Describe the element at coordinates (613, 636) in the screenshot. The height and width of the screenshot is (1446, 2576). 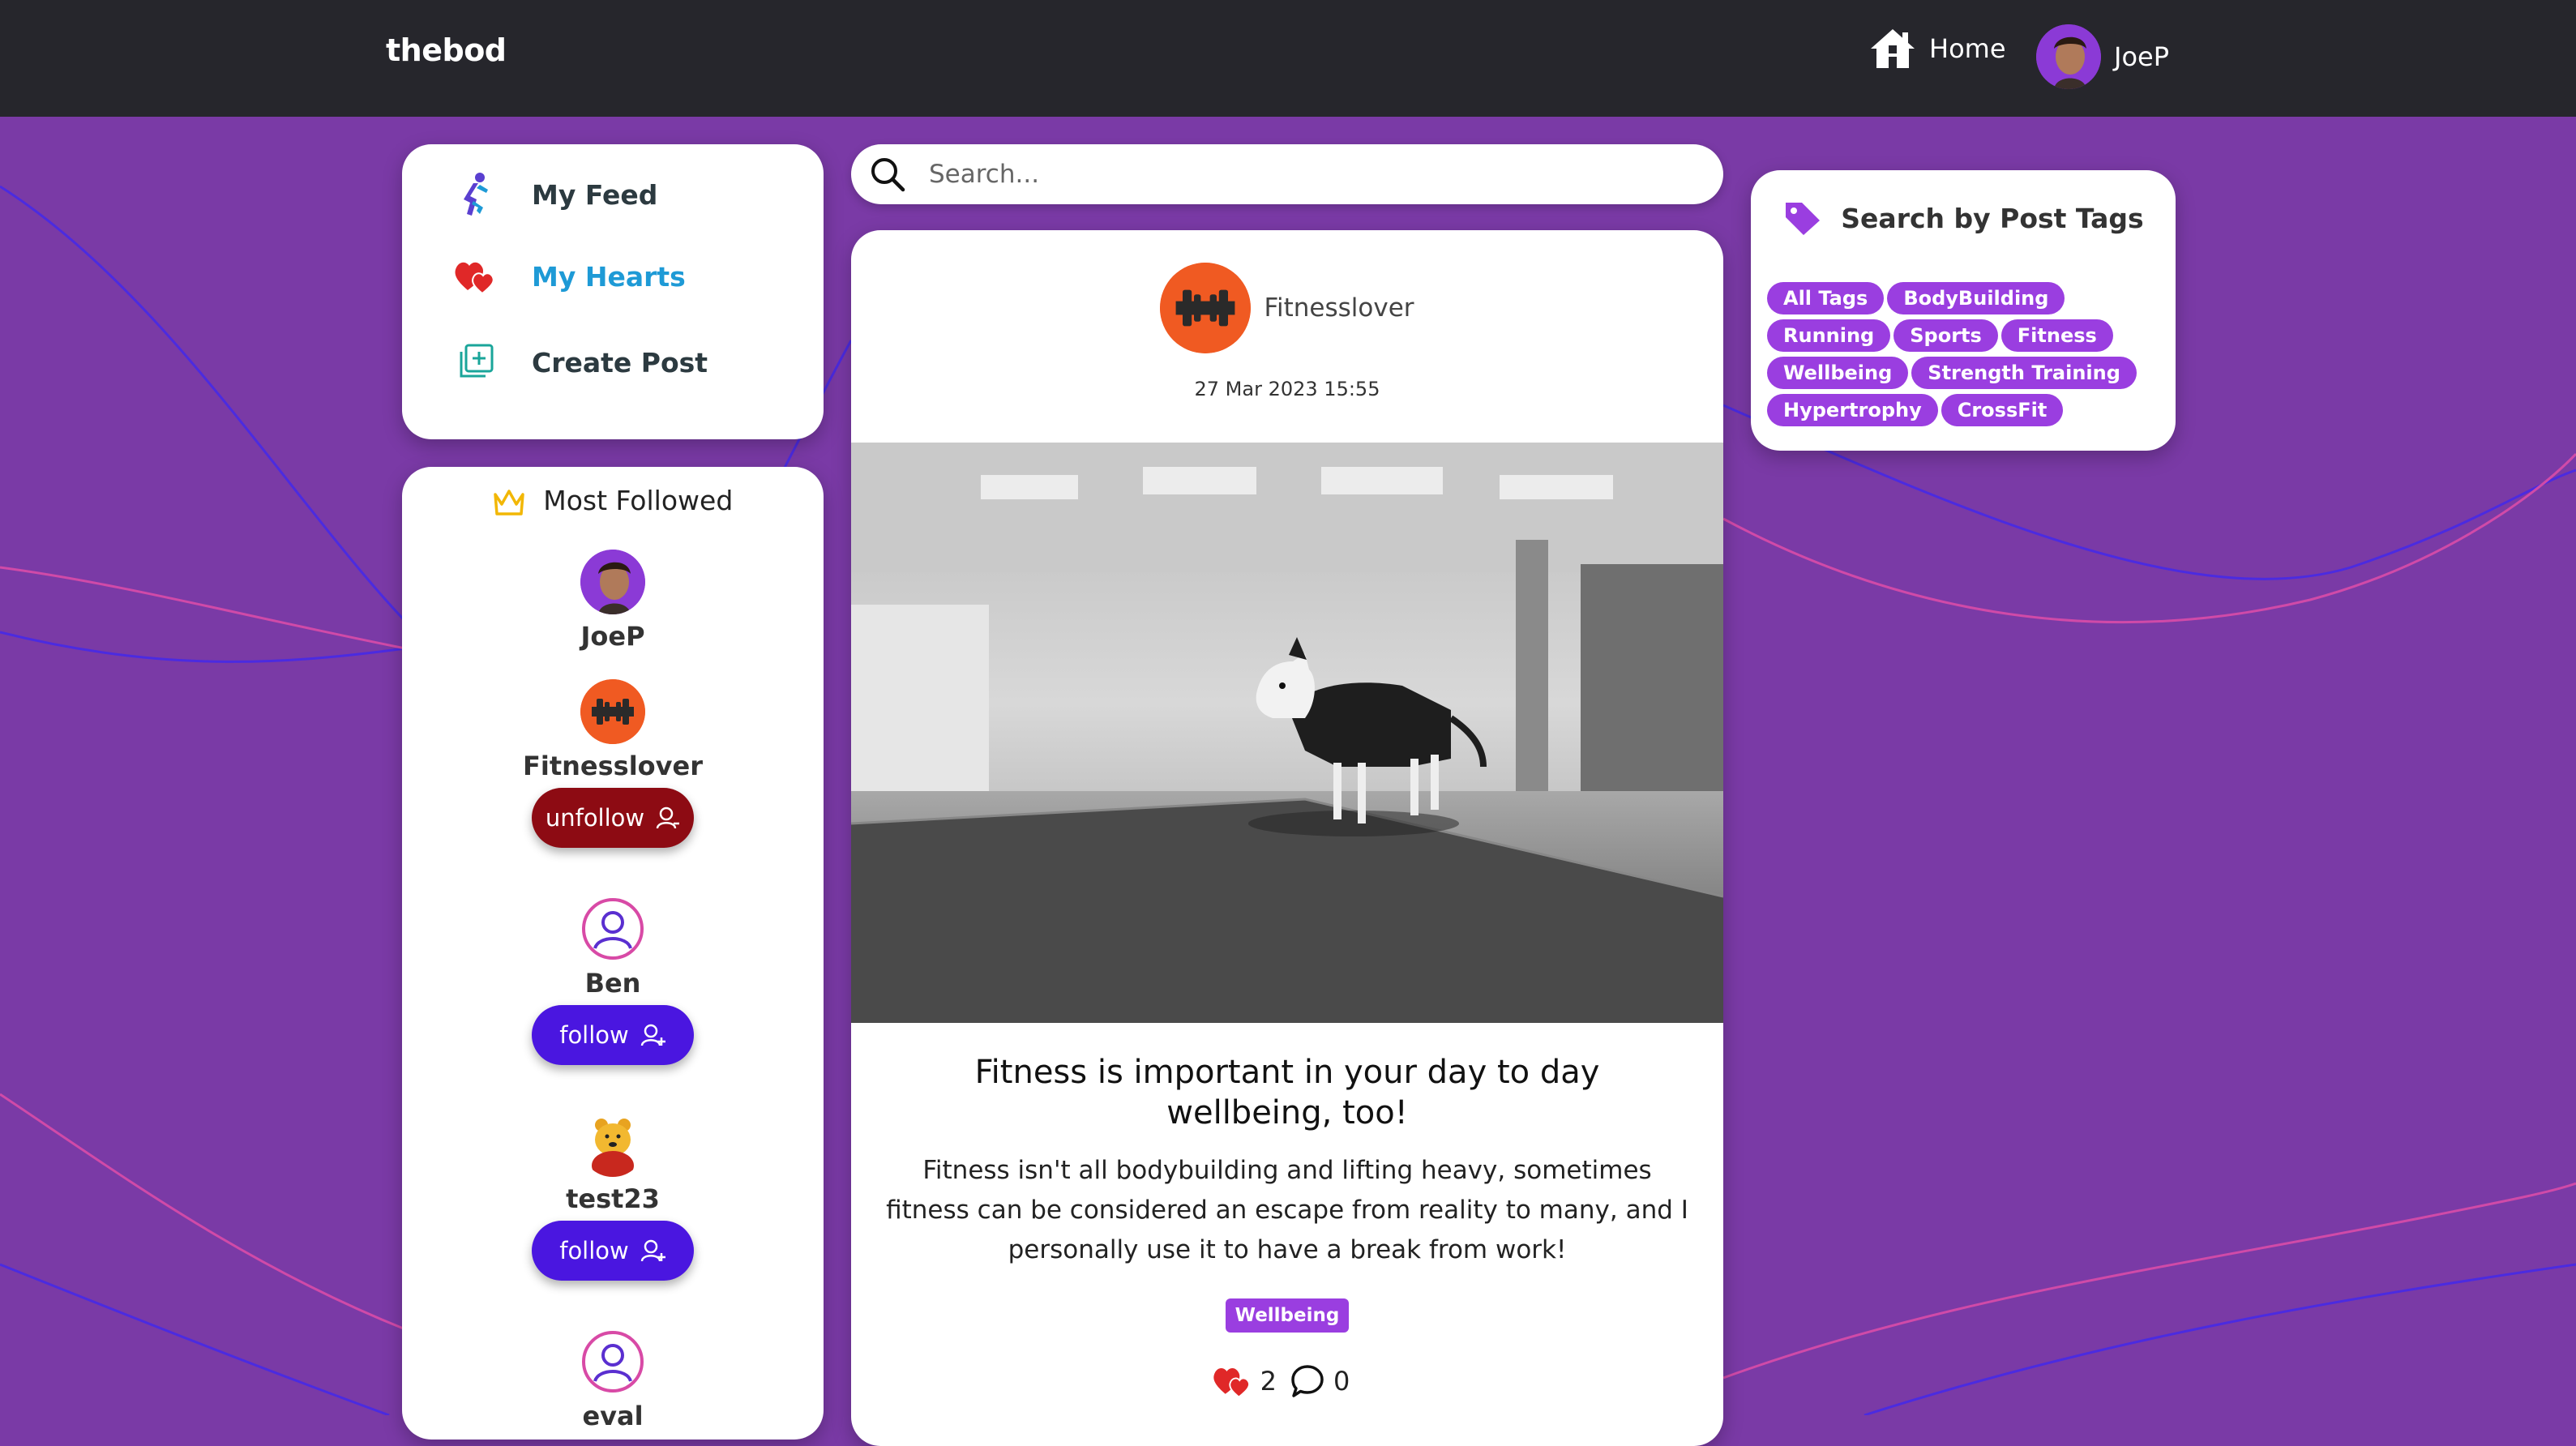
I see `followed-user-name: JoeP` at that location.